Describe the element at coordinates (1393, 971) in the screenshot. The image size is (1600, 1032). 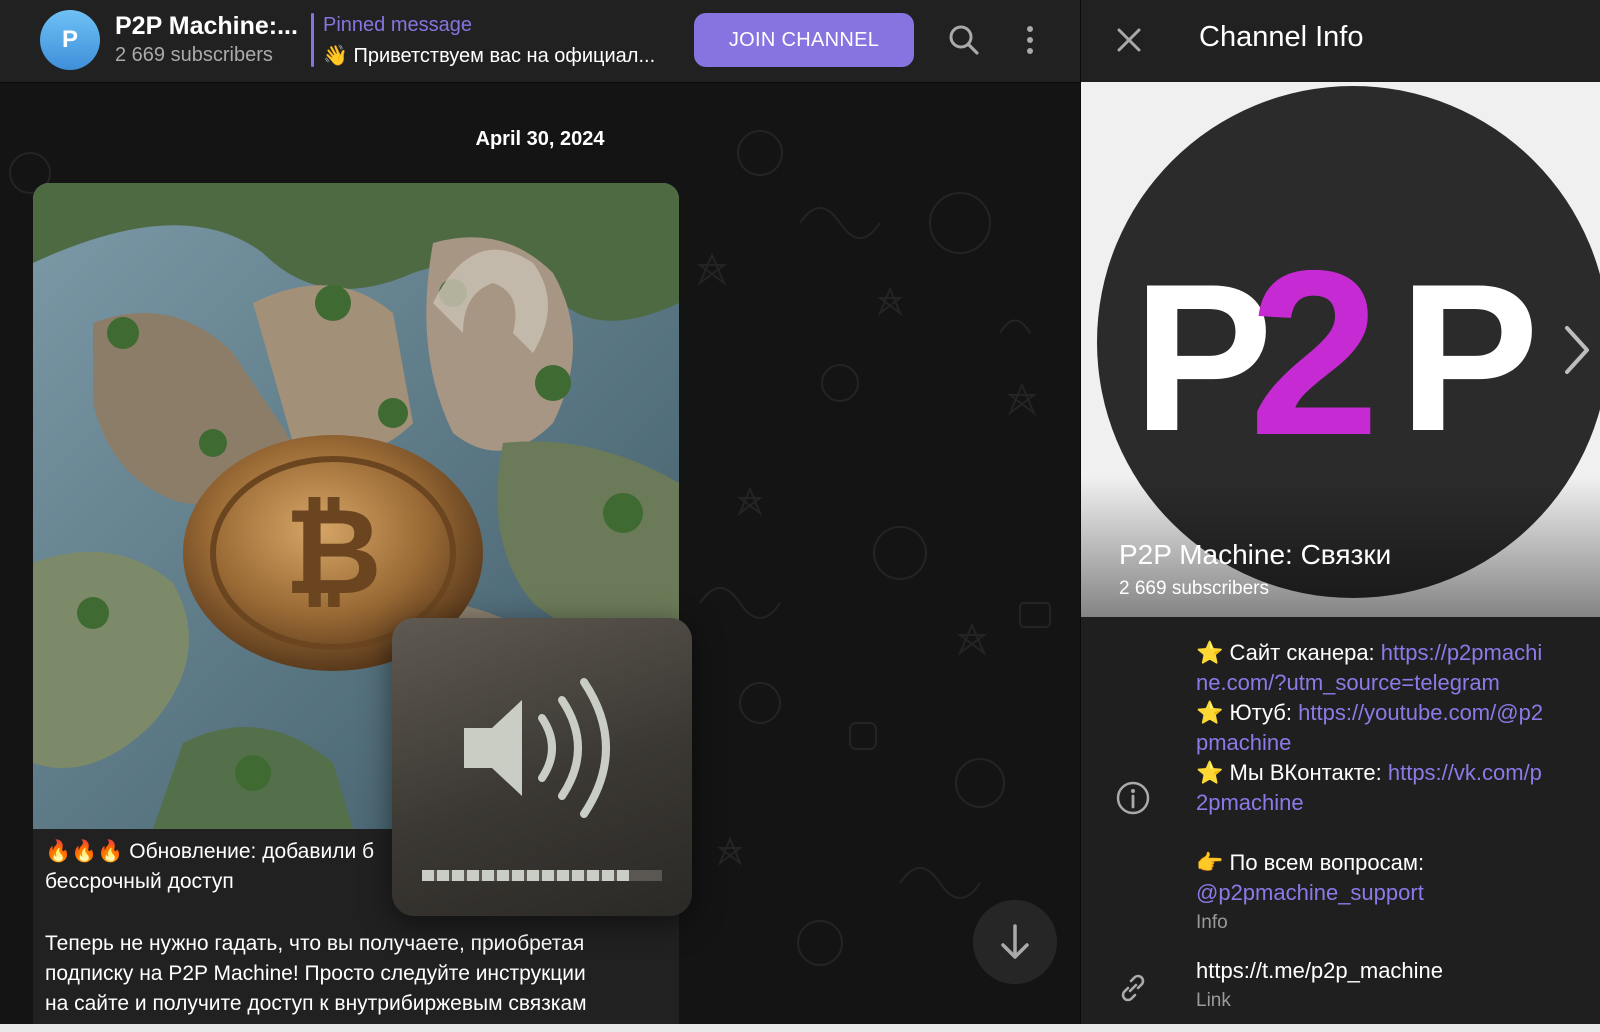
I see `channel-link: https://t.me/p2p_machine` at that location.